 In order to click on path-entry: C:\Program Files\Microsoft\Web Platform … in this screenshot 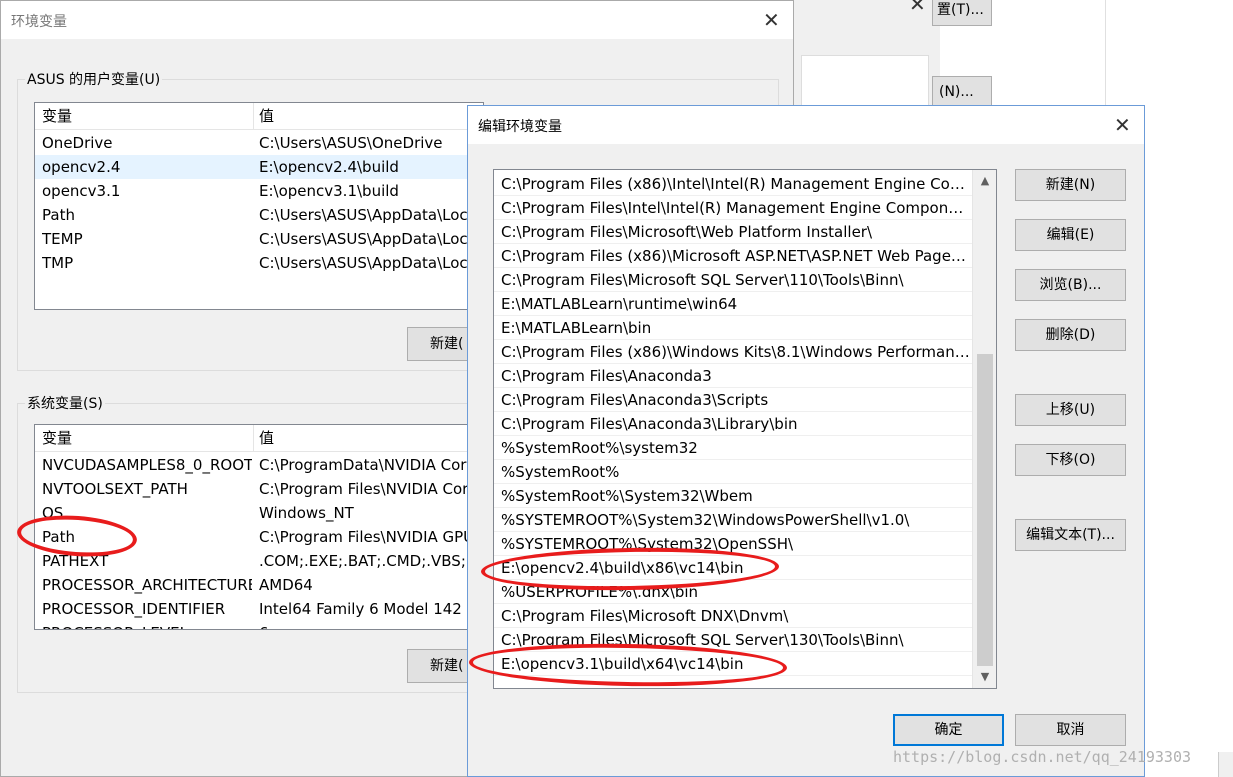, I will do `click(733, 232)`.